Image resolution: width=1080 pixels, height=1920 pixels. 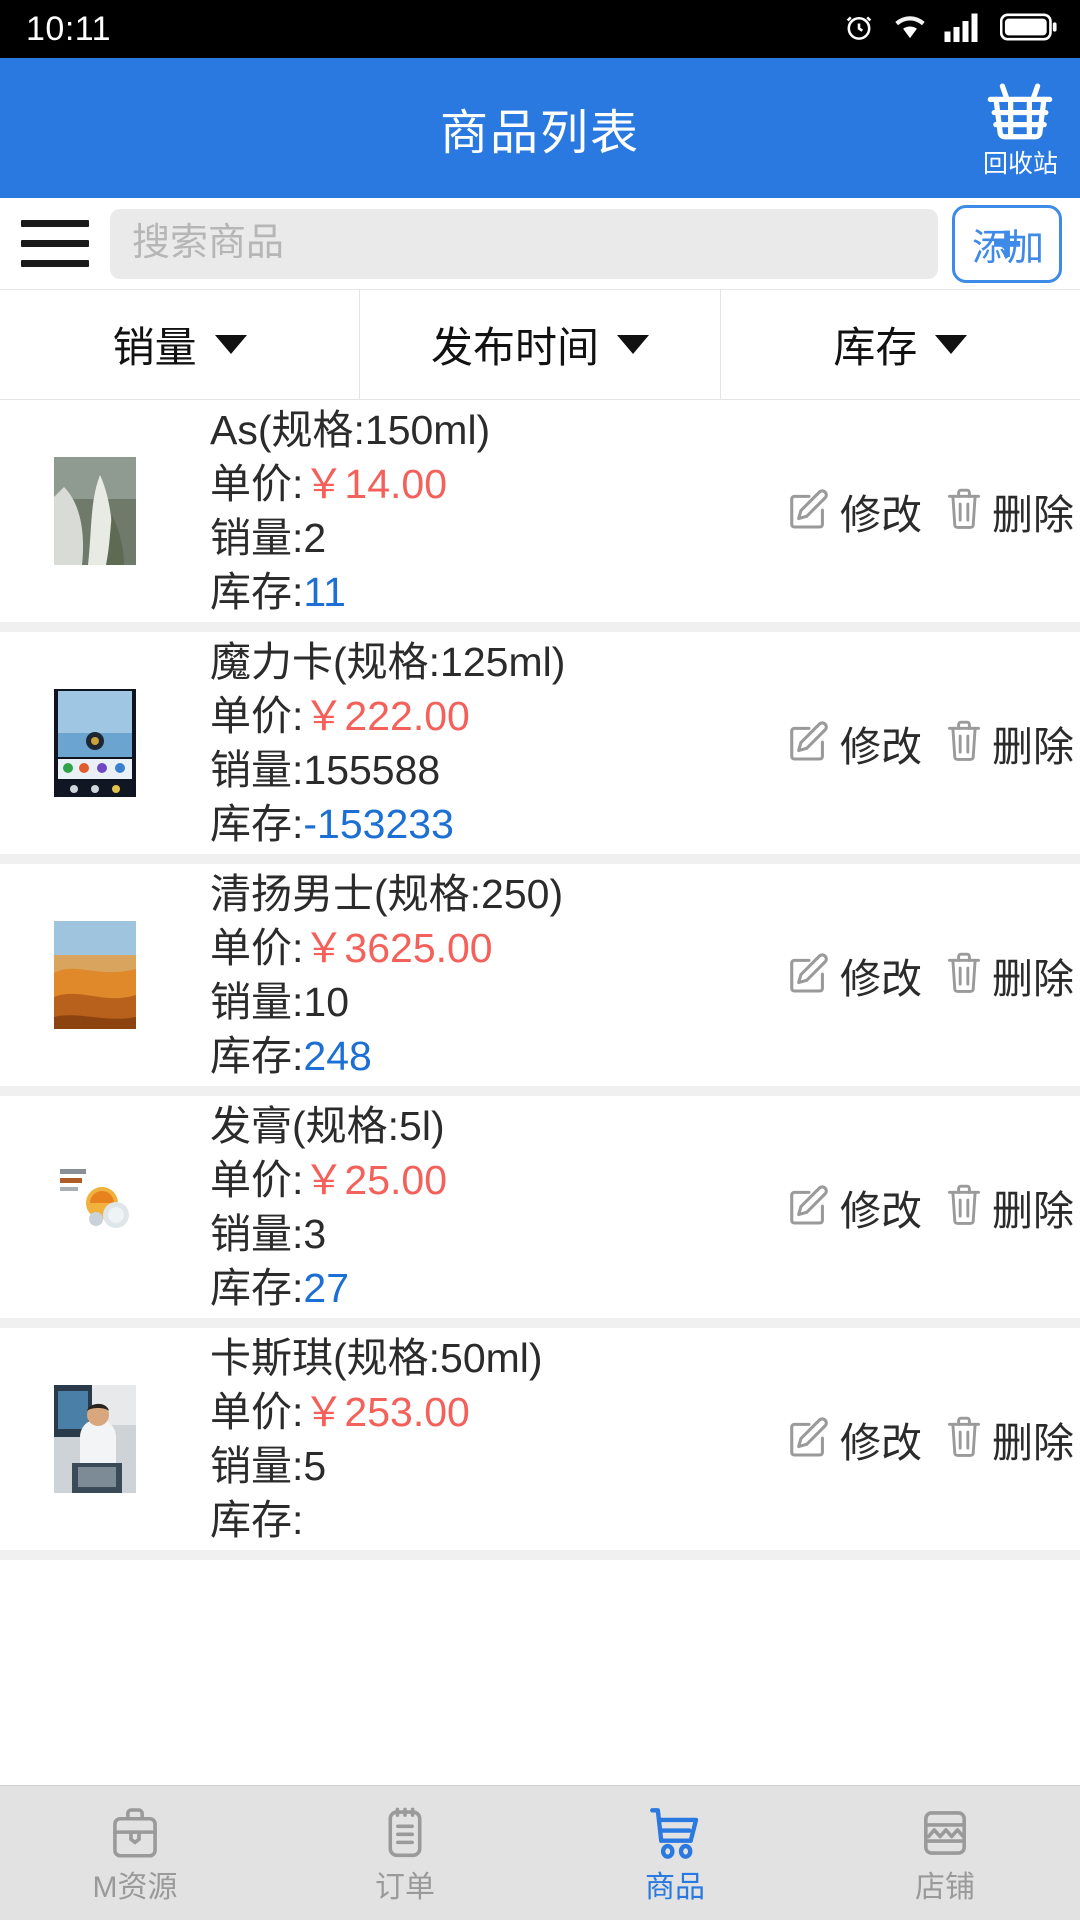 I want to click on status-time: 10:11, so click(x=69, y=29).